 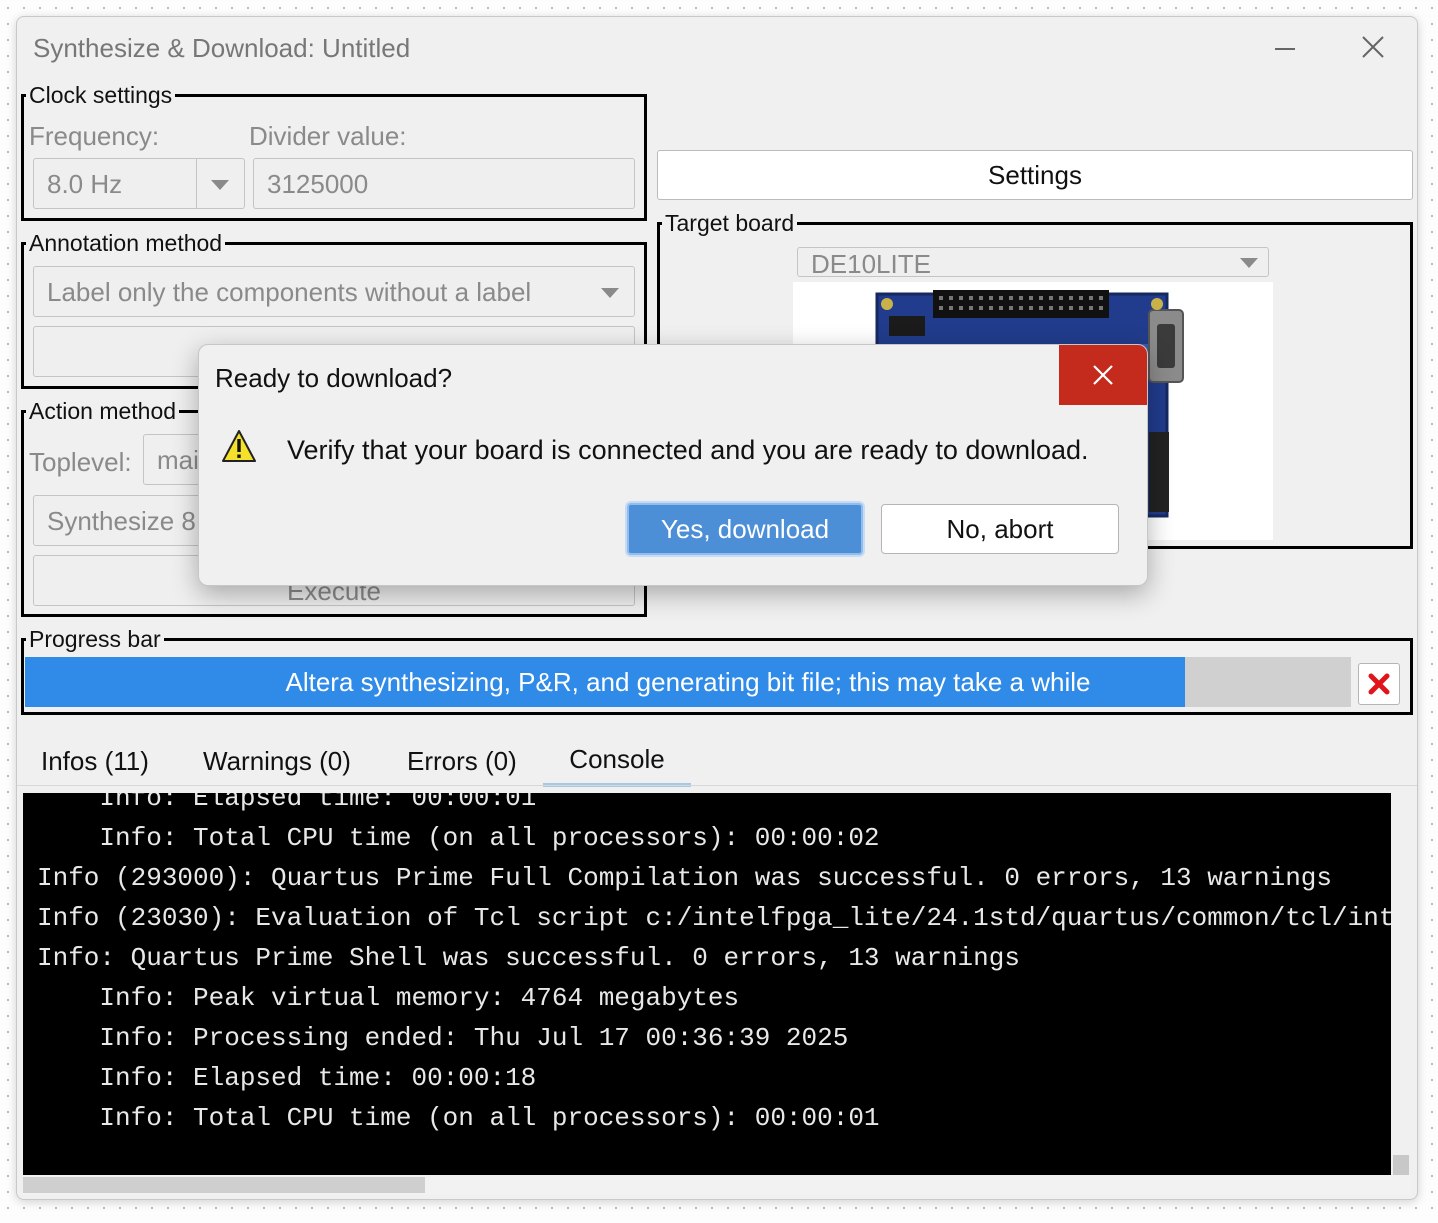 I want to click on dialog-close-button, so click(x=1103, y=375).